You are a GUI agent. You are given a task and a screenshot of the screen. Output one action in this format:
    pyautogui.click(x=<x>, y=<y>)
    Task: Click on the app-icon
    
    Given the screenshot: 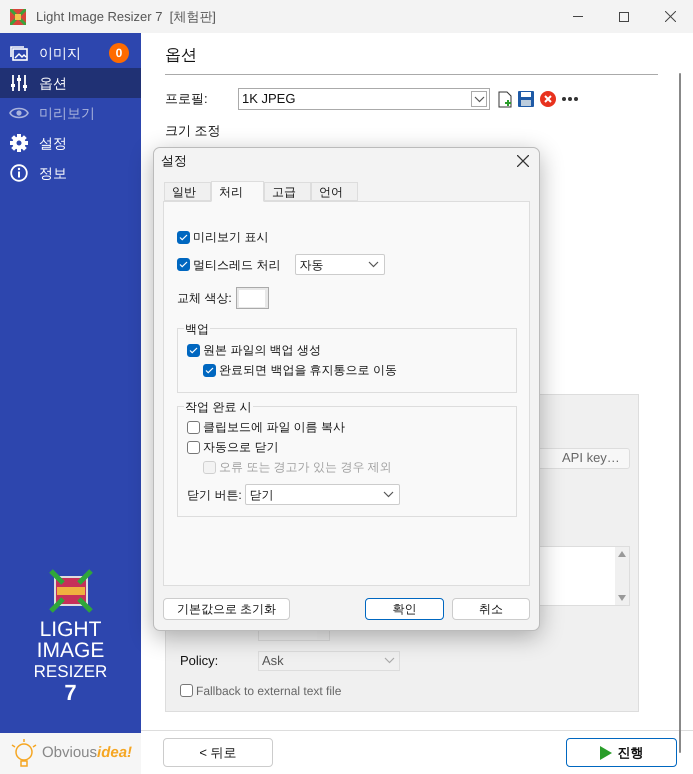 What is the action you would take?
    pyautogui.click(x=18, y=16)
    